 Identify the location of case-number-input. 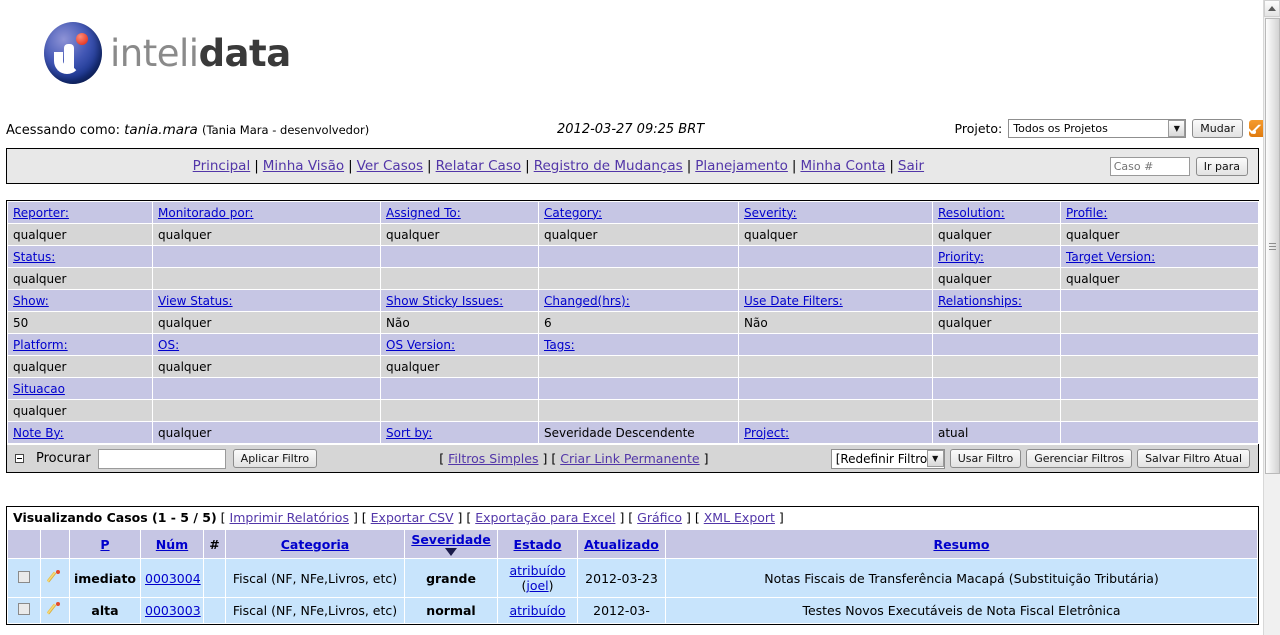
(1149, 166).